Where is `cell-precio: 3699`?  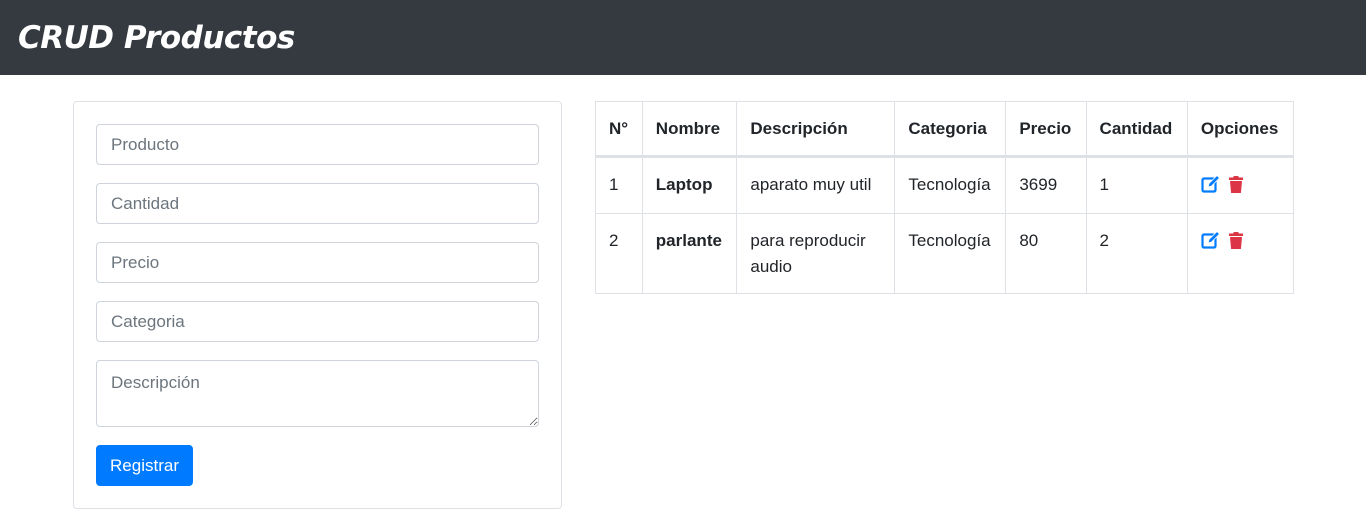
cell-precio: 3699 is located at coordinates (1046, 185).